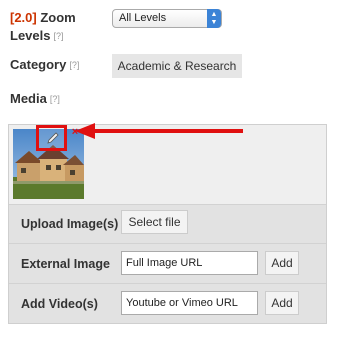 Image resolution: width=351 pixels, height=345 pixels. Describe the element at coordinates (189, 263) in the screenshot. I see `external-image-url-field: Full Image URL` at that location.